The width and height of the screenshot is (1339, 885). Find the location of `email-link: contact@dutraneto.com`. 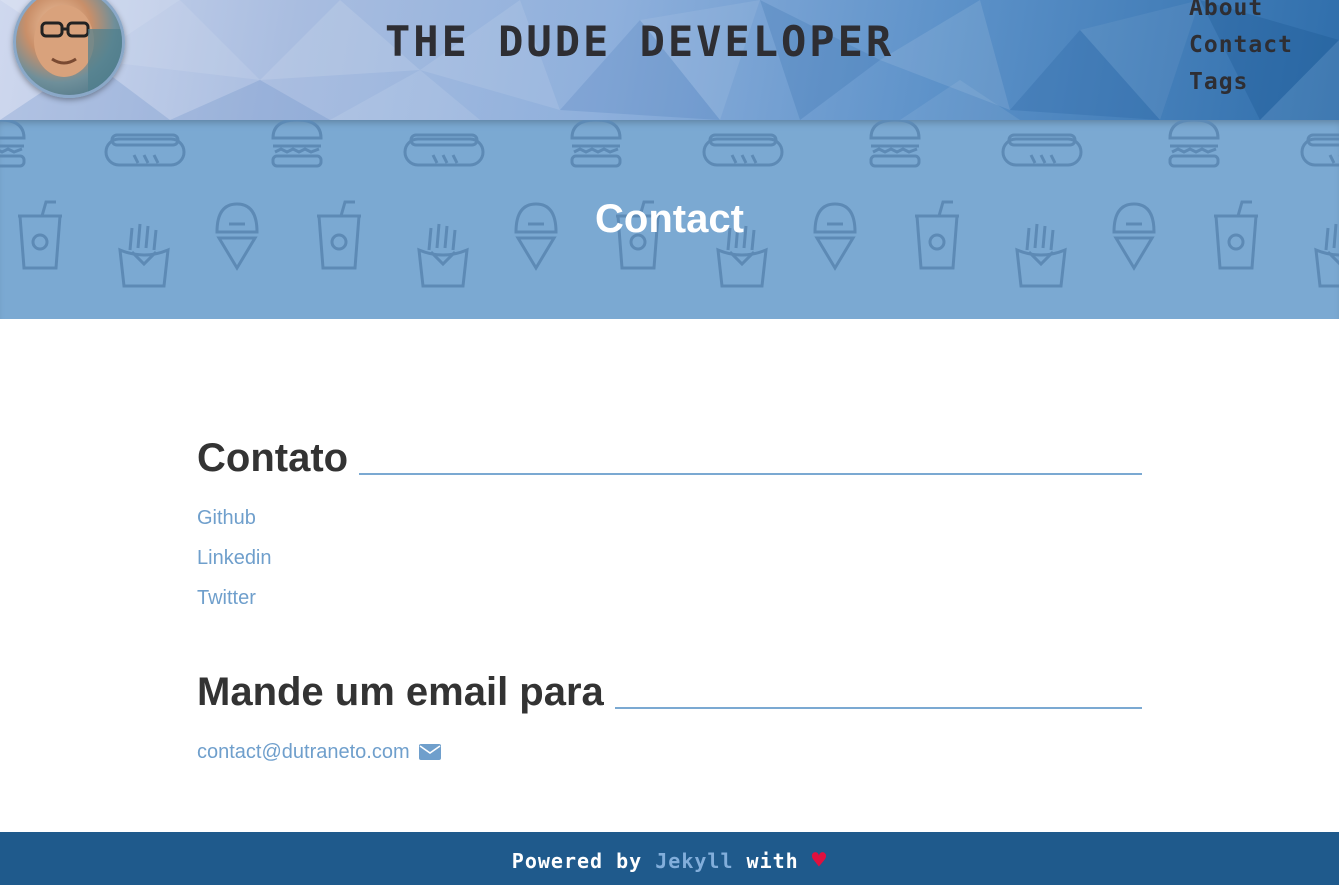

email-link: contact@dutraneto.com is located at coordinates (303, 752).